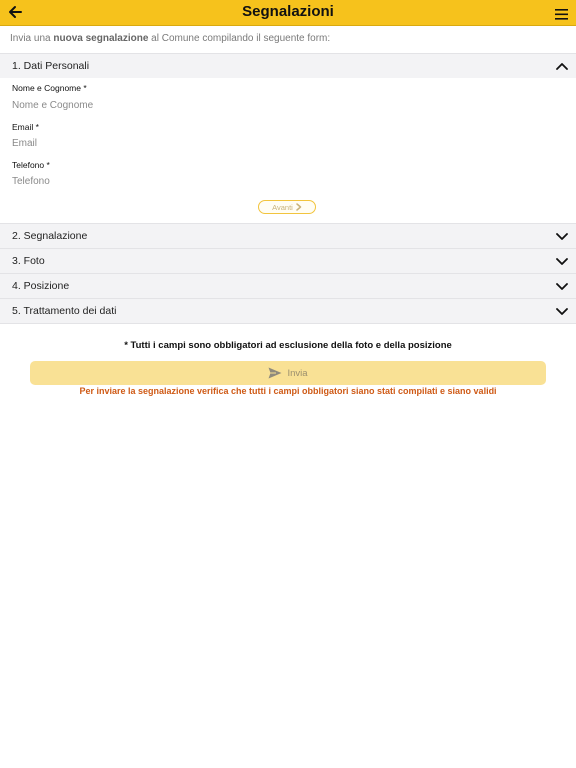 The height and width of the screenshot is (768, 576). Describe the element at coordinates (288, 181) in the screenshot. I see `telefono-input` at that location.